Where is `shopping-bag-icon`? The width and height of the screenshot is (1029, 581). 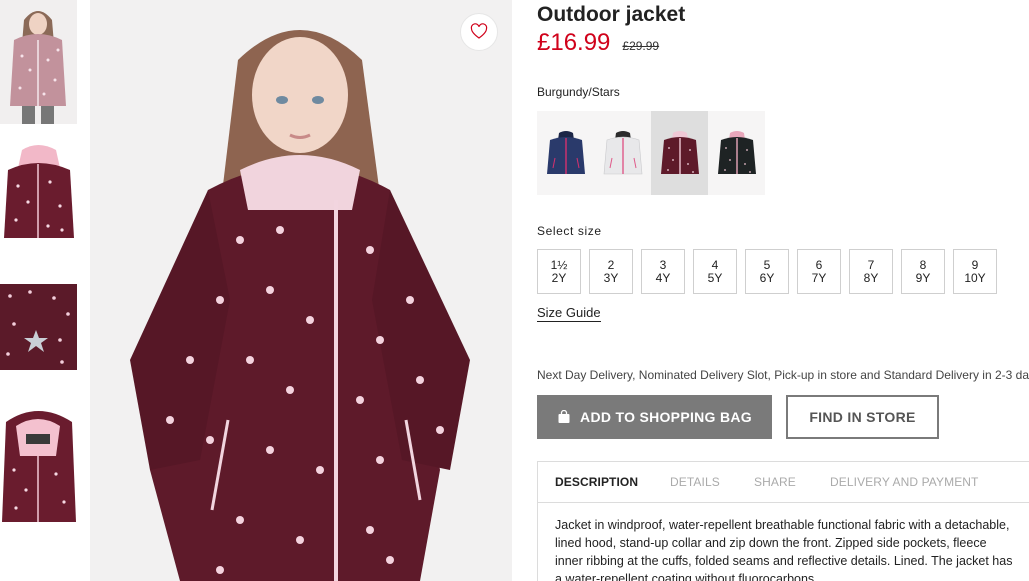 shopping-bag-icon is located at coordinates (564, 416).